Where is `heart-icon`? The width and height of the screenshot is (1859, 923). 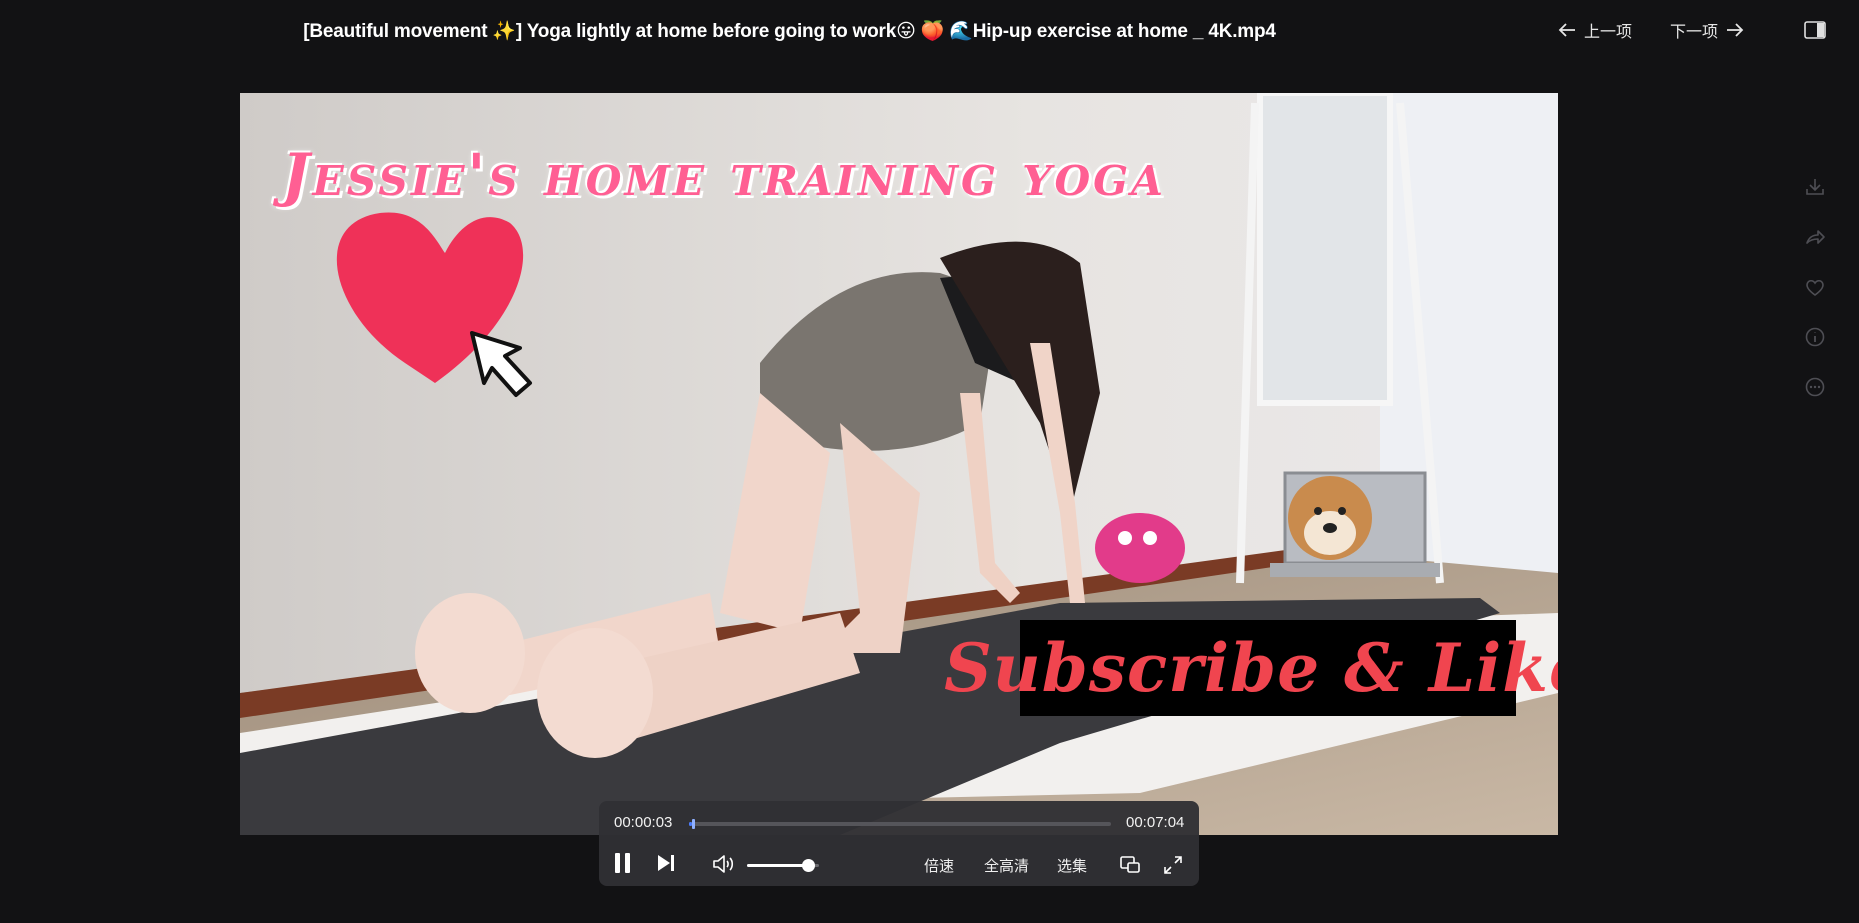 heart-icon is located at coordinates (1815, 287).